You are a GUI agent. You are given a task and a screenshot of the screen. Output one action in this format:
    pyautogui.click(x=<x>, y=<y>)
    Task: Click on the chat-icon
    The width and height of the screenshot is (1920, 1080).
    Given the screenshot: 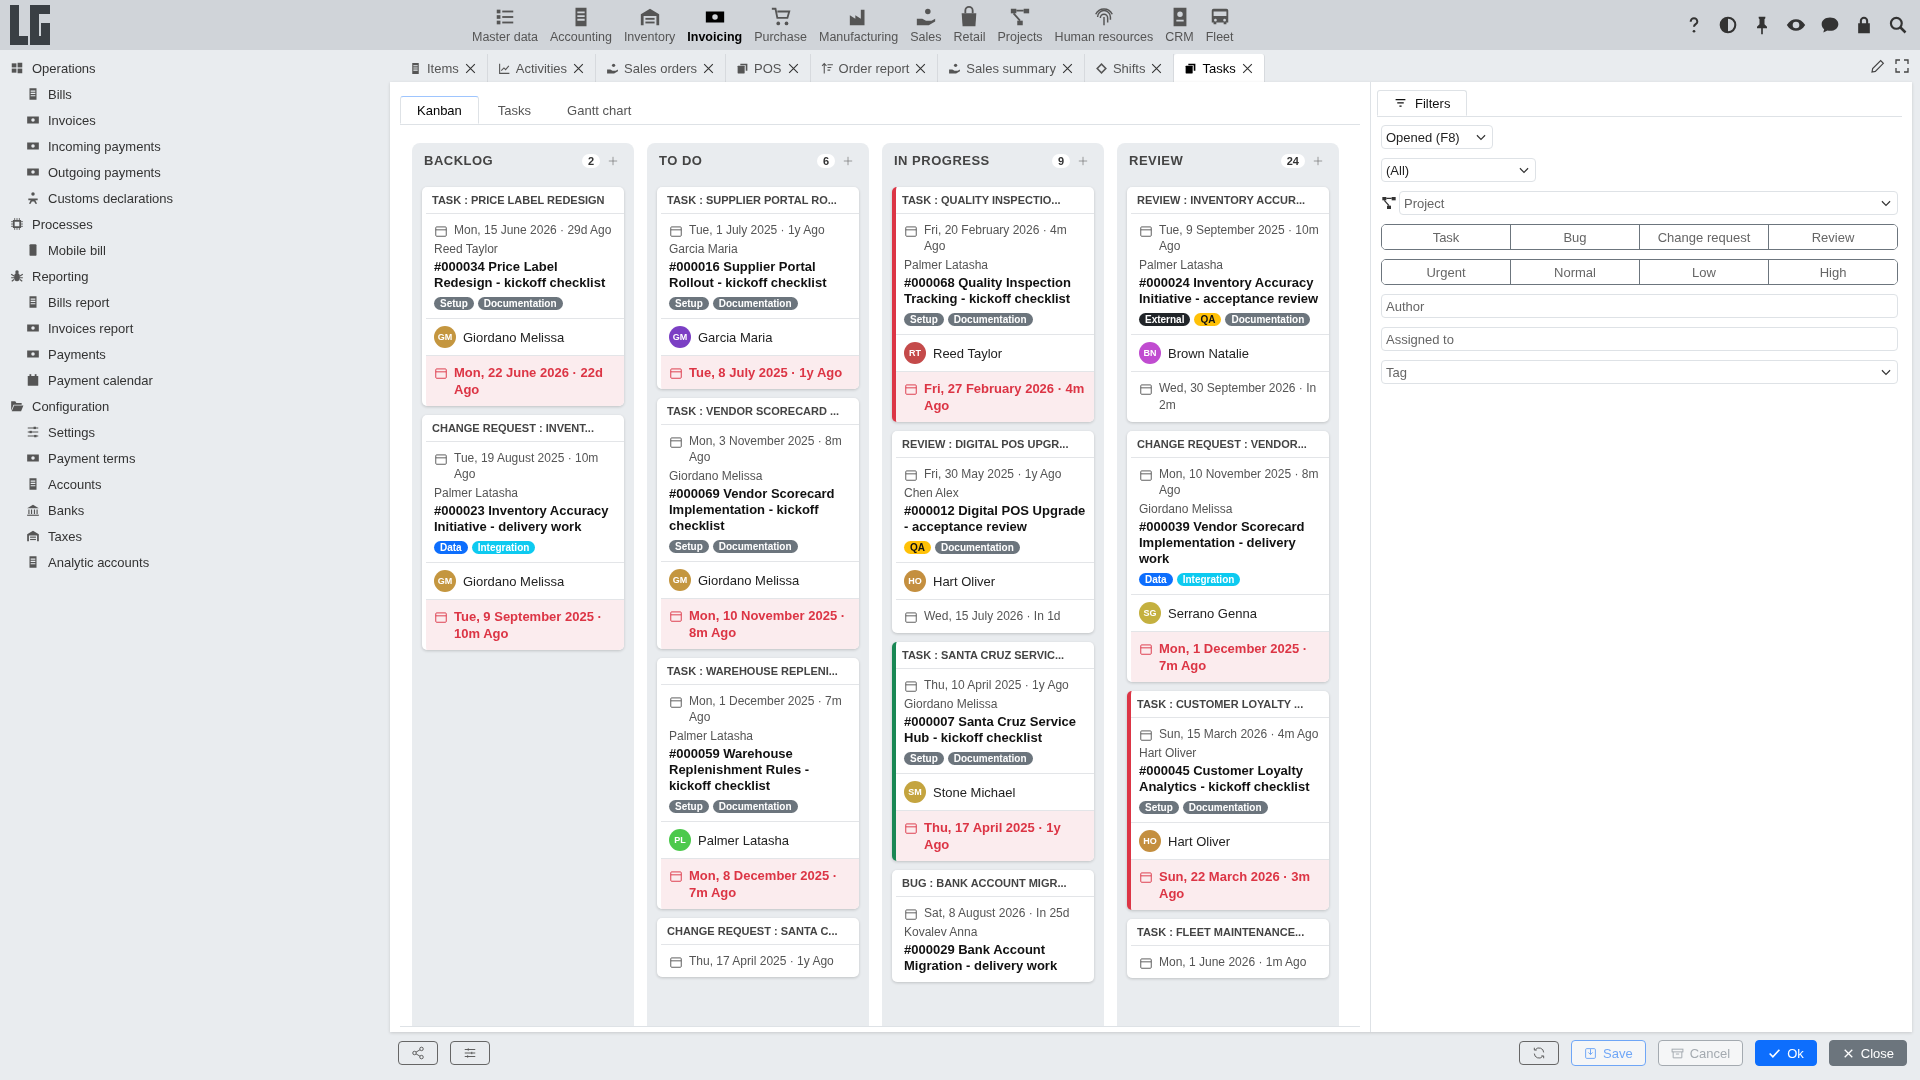 What is the action you would take?
    pyautogui.click(x=1830, y=25)
    